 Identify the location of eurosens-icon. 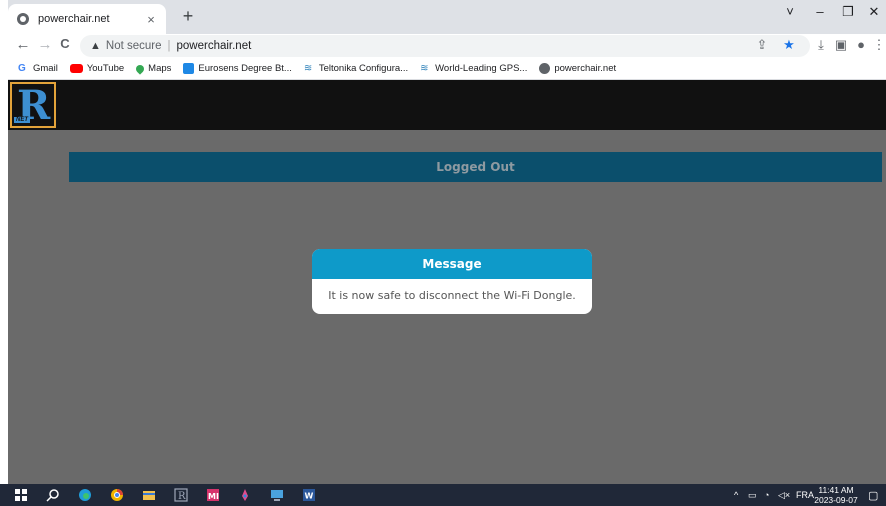
(189, 68).